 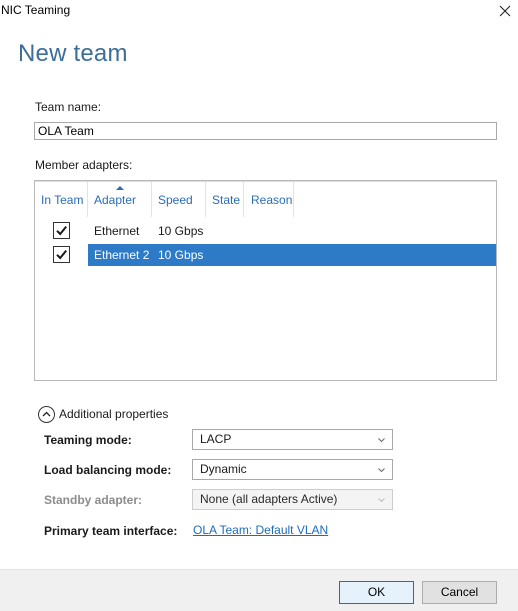 What do you see at coordinates (88, 440) in the screenshot?
I see `teaming-mode-label: Teaming mode:` at bounding box center [88, 440].